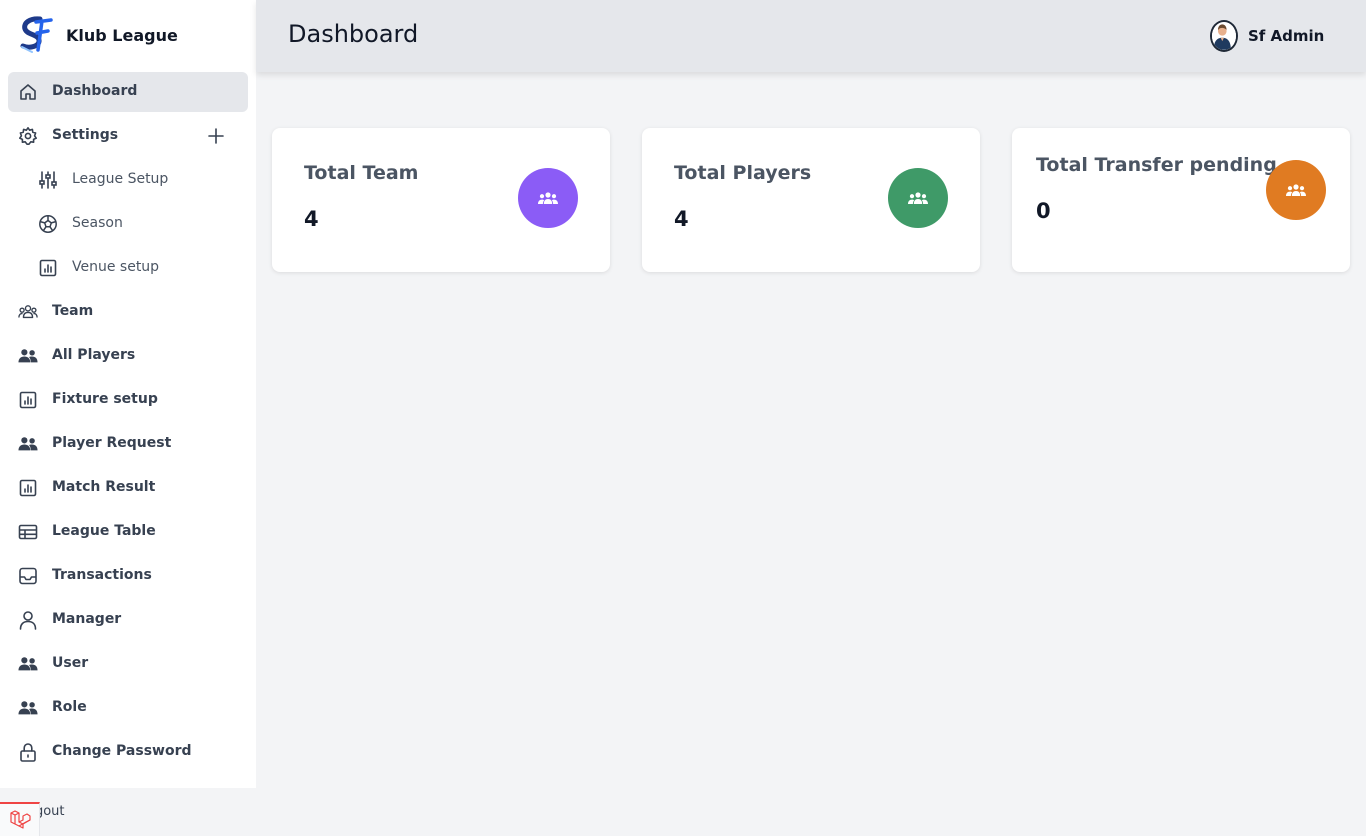  What do you see at coordinates (743, 173) in the screenshot?
I see `card-title: Total Players` at bounding box center [743, 173].